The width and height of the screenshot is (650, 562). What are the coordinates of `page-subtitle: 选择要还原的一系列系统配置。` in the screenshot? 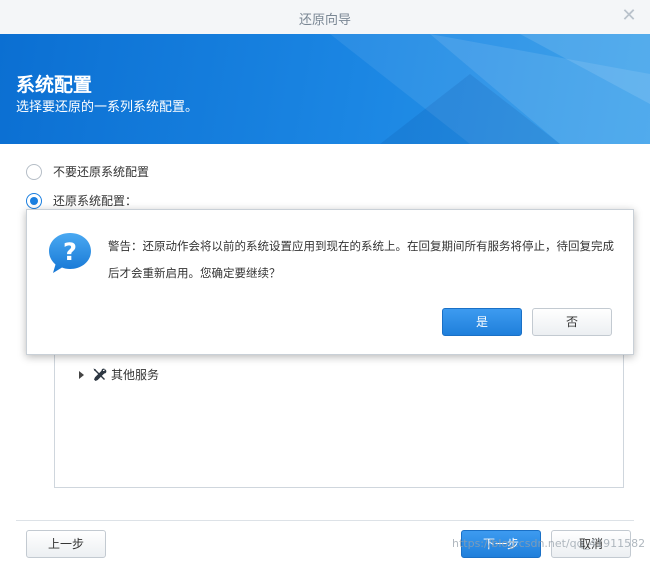 It's located at (107, 107).